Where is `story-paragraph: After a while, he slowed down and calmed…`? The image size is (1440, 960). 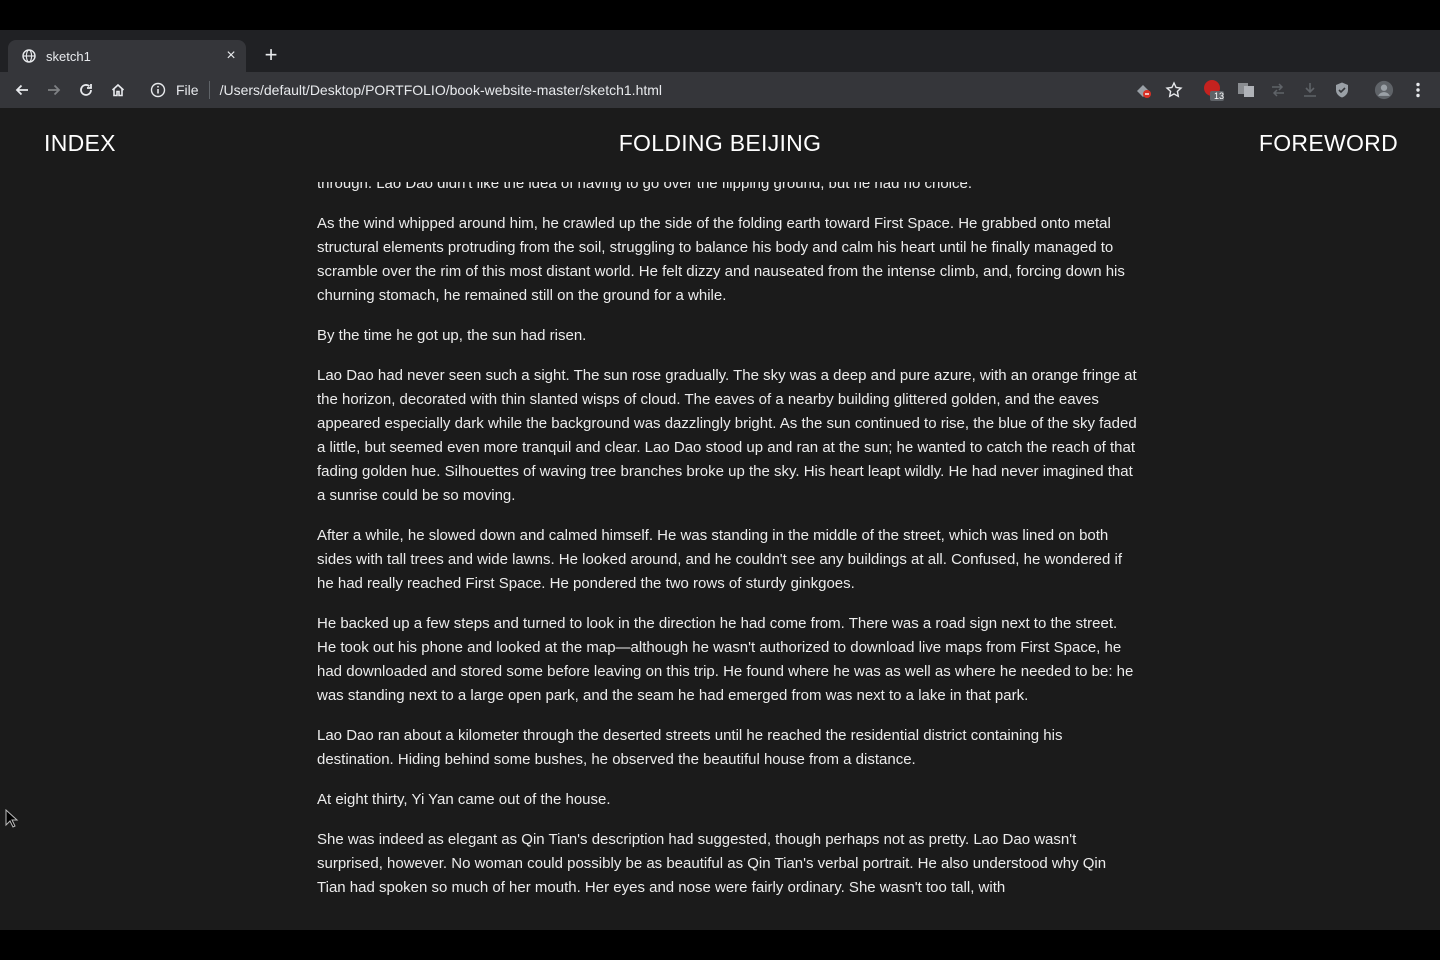
story-paragraph: After a while, he slowed down and calmed… is located at coordinates (720, 559).